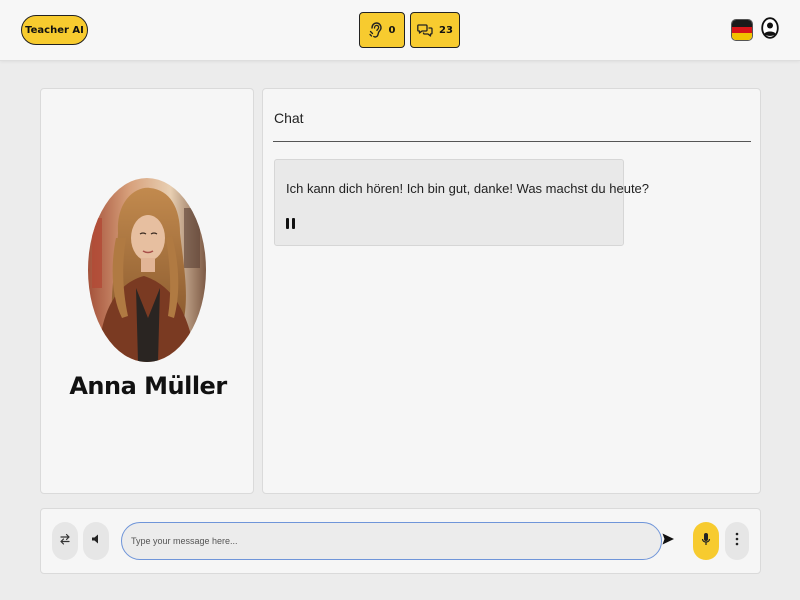 This screenshot has height=600, width=800. What do you see at coordinates (446, 30) in the screenshot?
I see `chat-count: 23` at bounding box center [446, 30].